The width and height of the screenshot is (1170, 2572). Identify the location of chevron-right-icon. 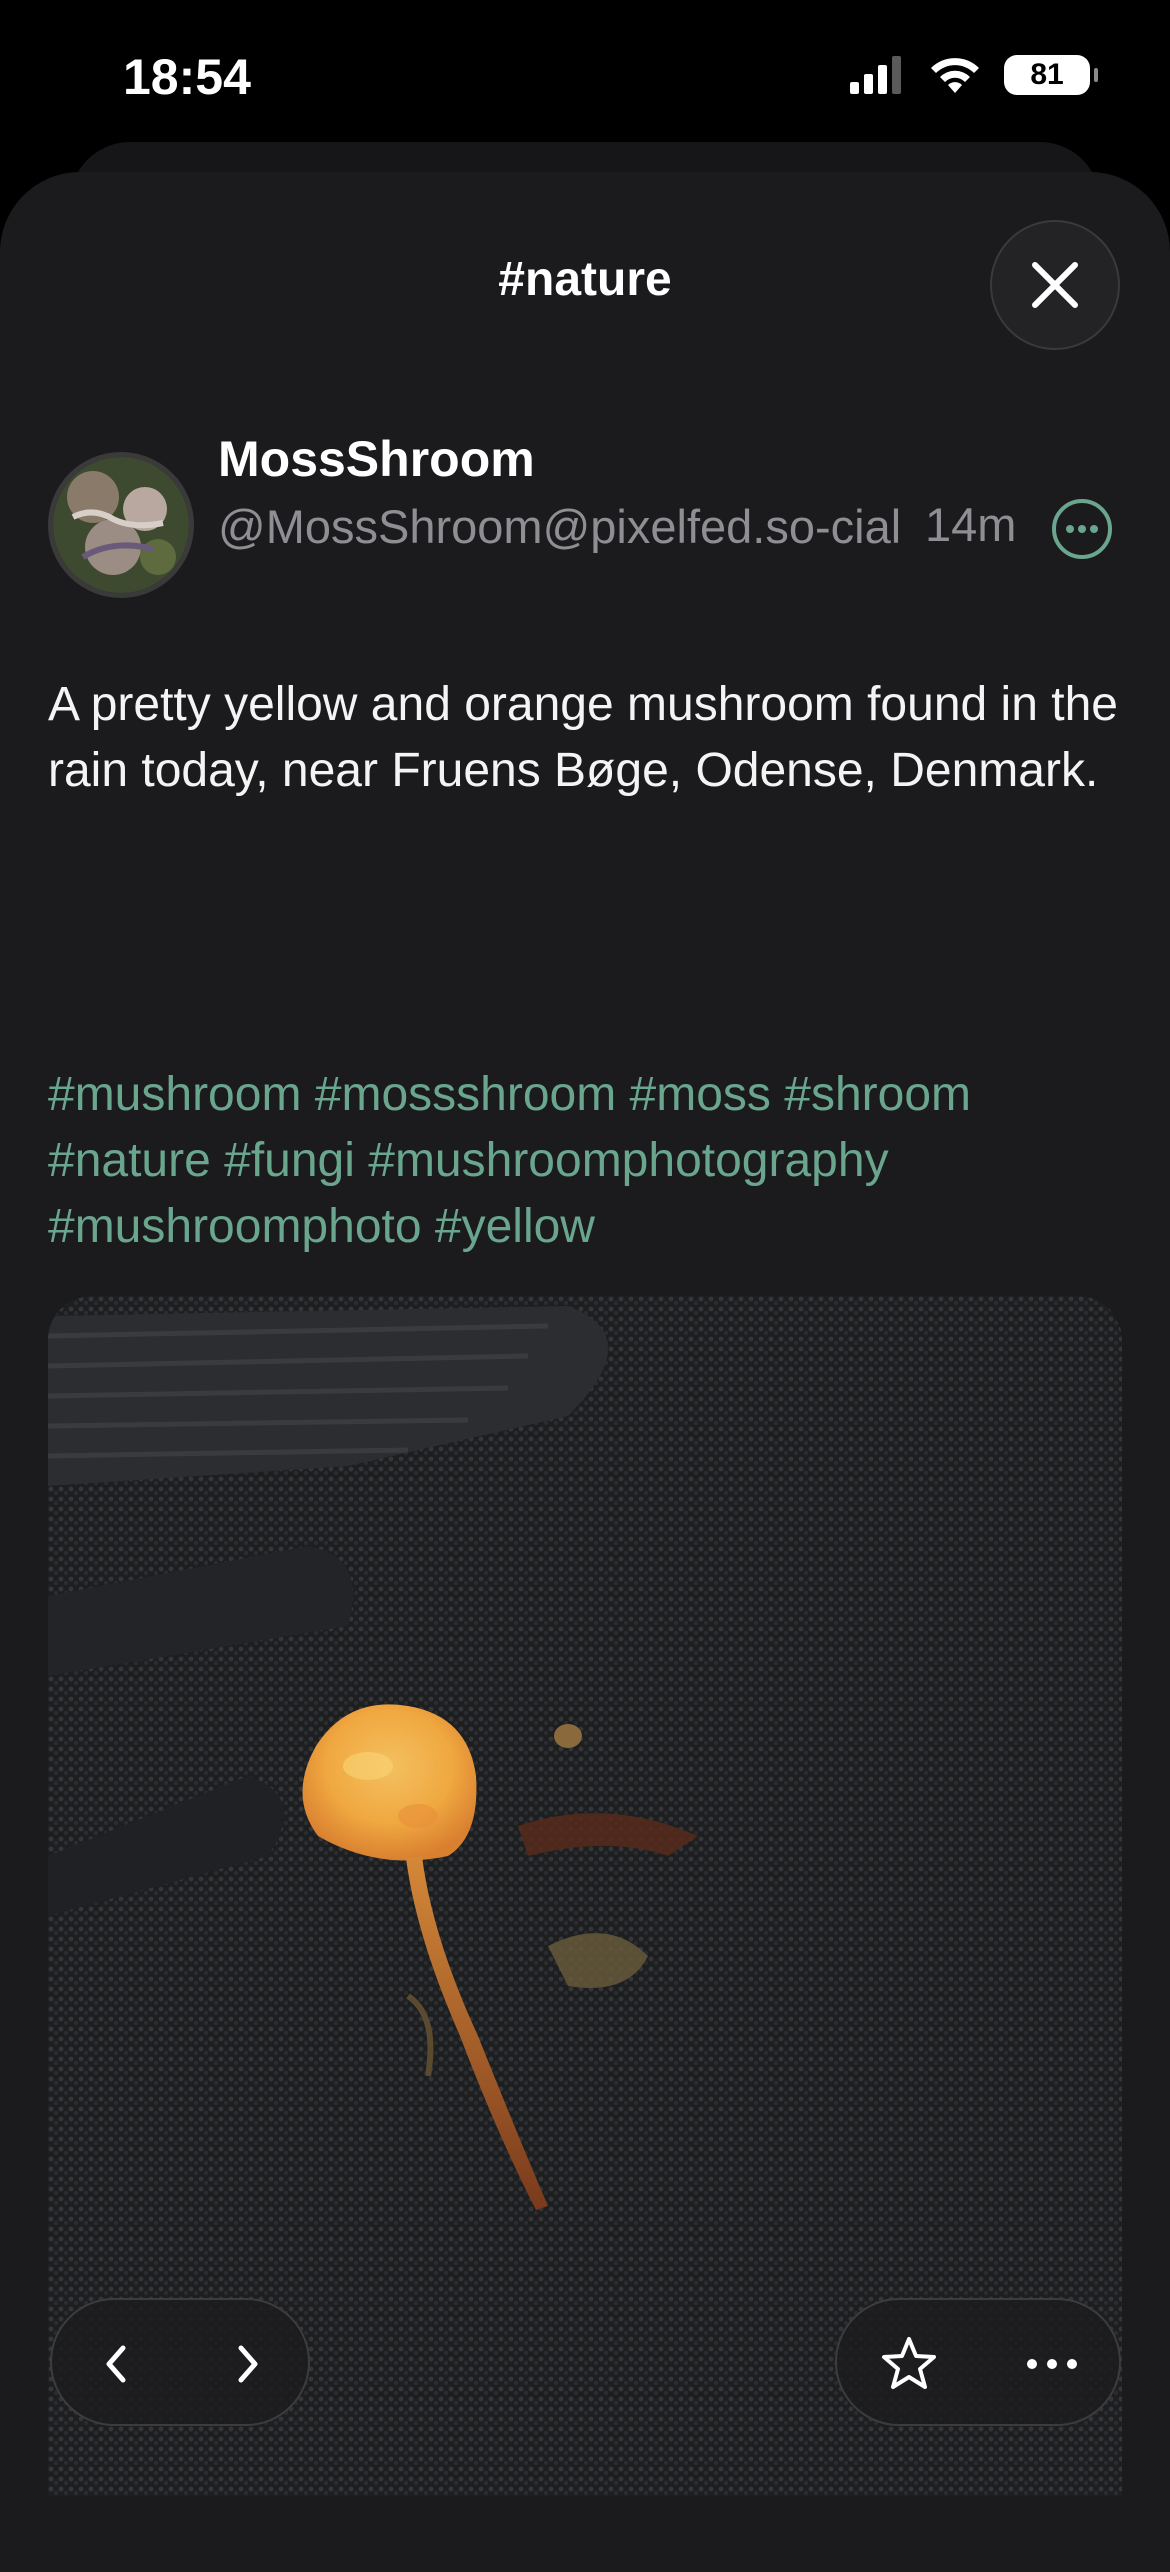
(248, 2364).